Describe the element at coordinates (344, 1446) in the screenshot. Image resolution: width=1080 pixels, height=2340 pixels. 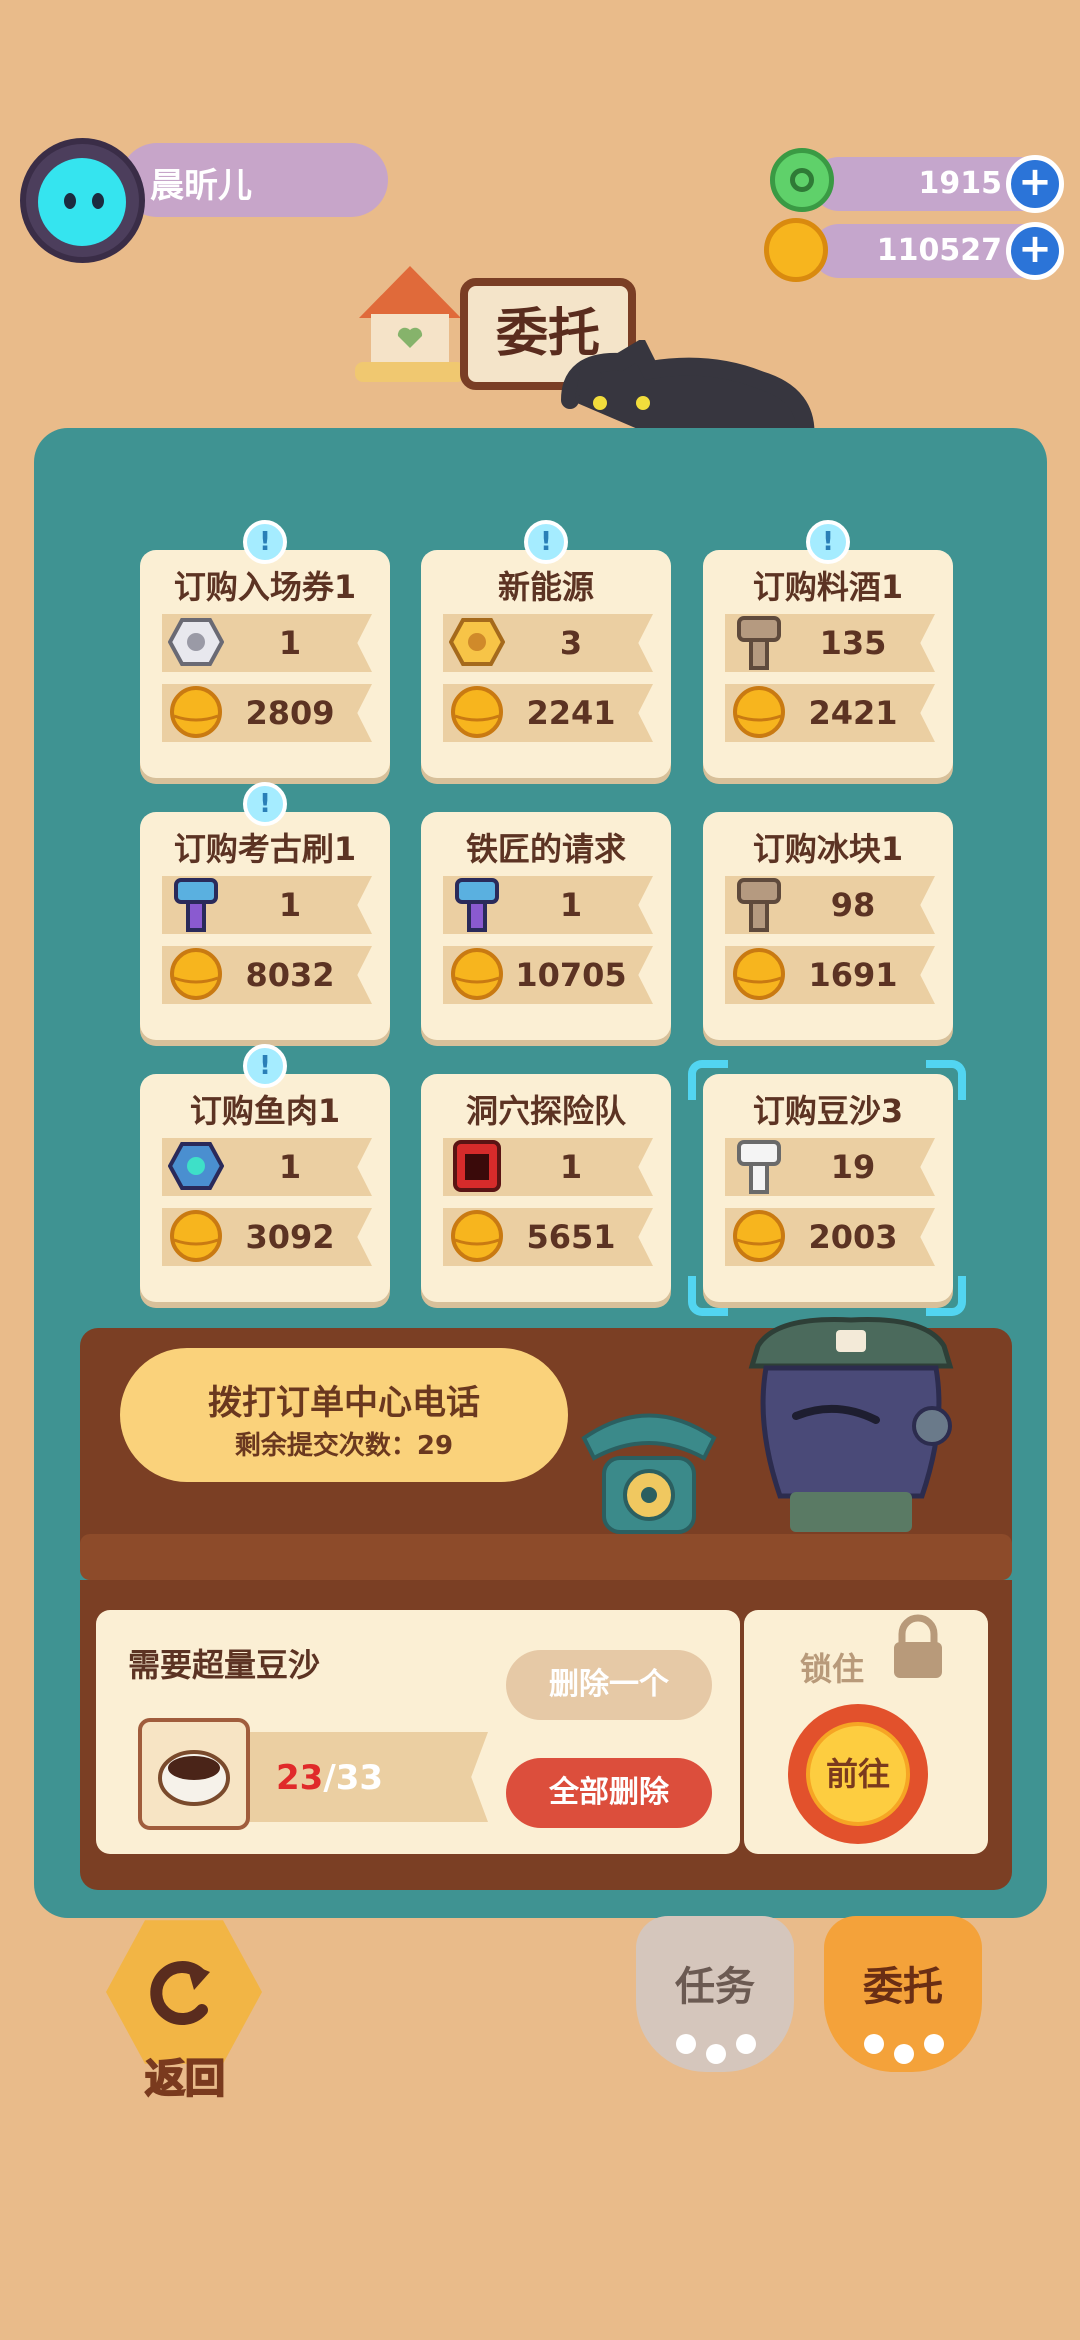
I see `remaining-submissions: 剩余提交次数：29` at that location.